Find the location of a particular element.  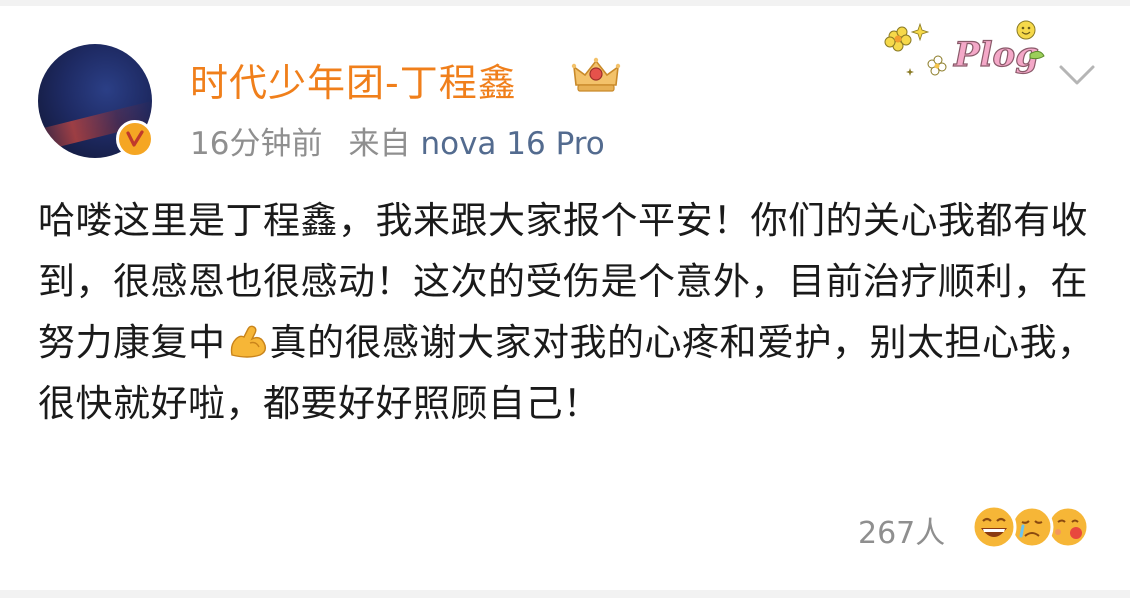

chevron-down-icon is located at coordinates (1077, 75).